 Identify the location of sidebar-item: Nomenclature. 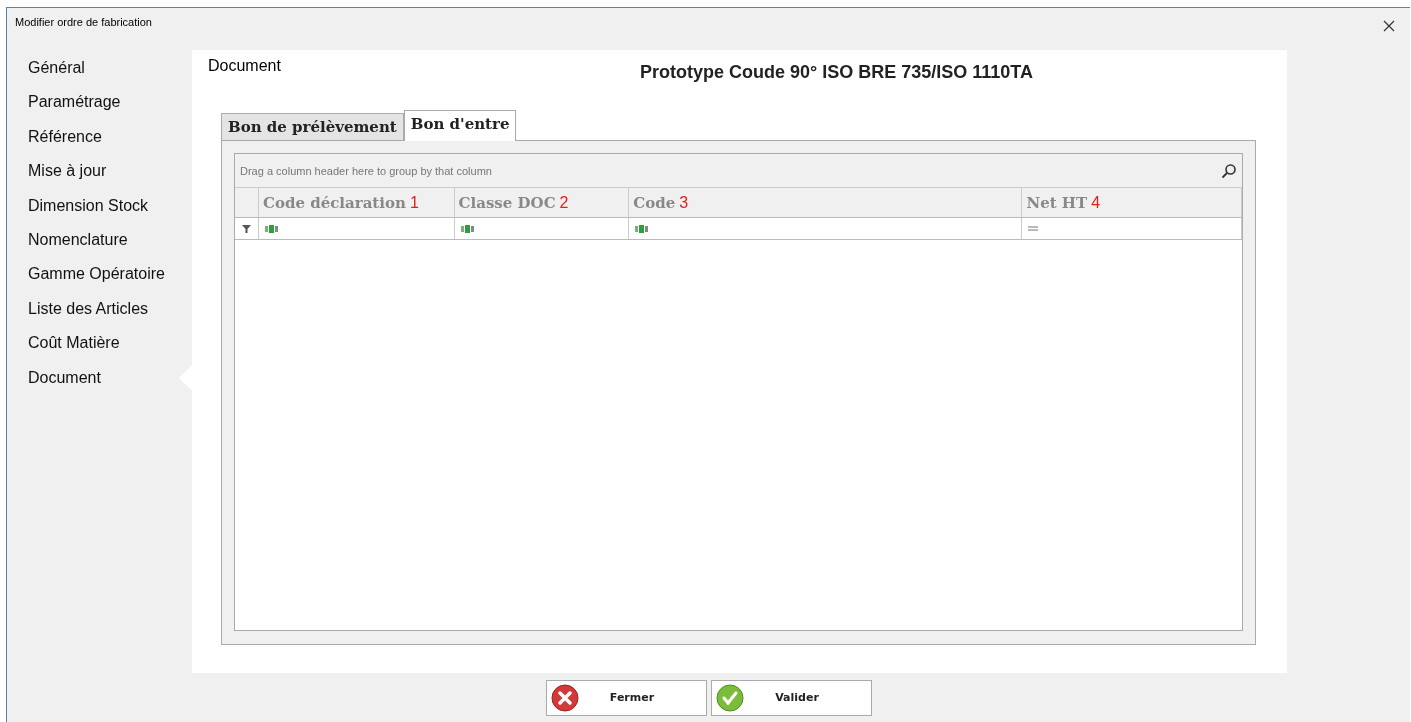
(99, 247).